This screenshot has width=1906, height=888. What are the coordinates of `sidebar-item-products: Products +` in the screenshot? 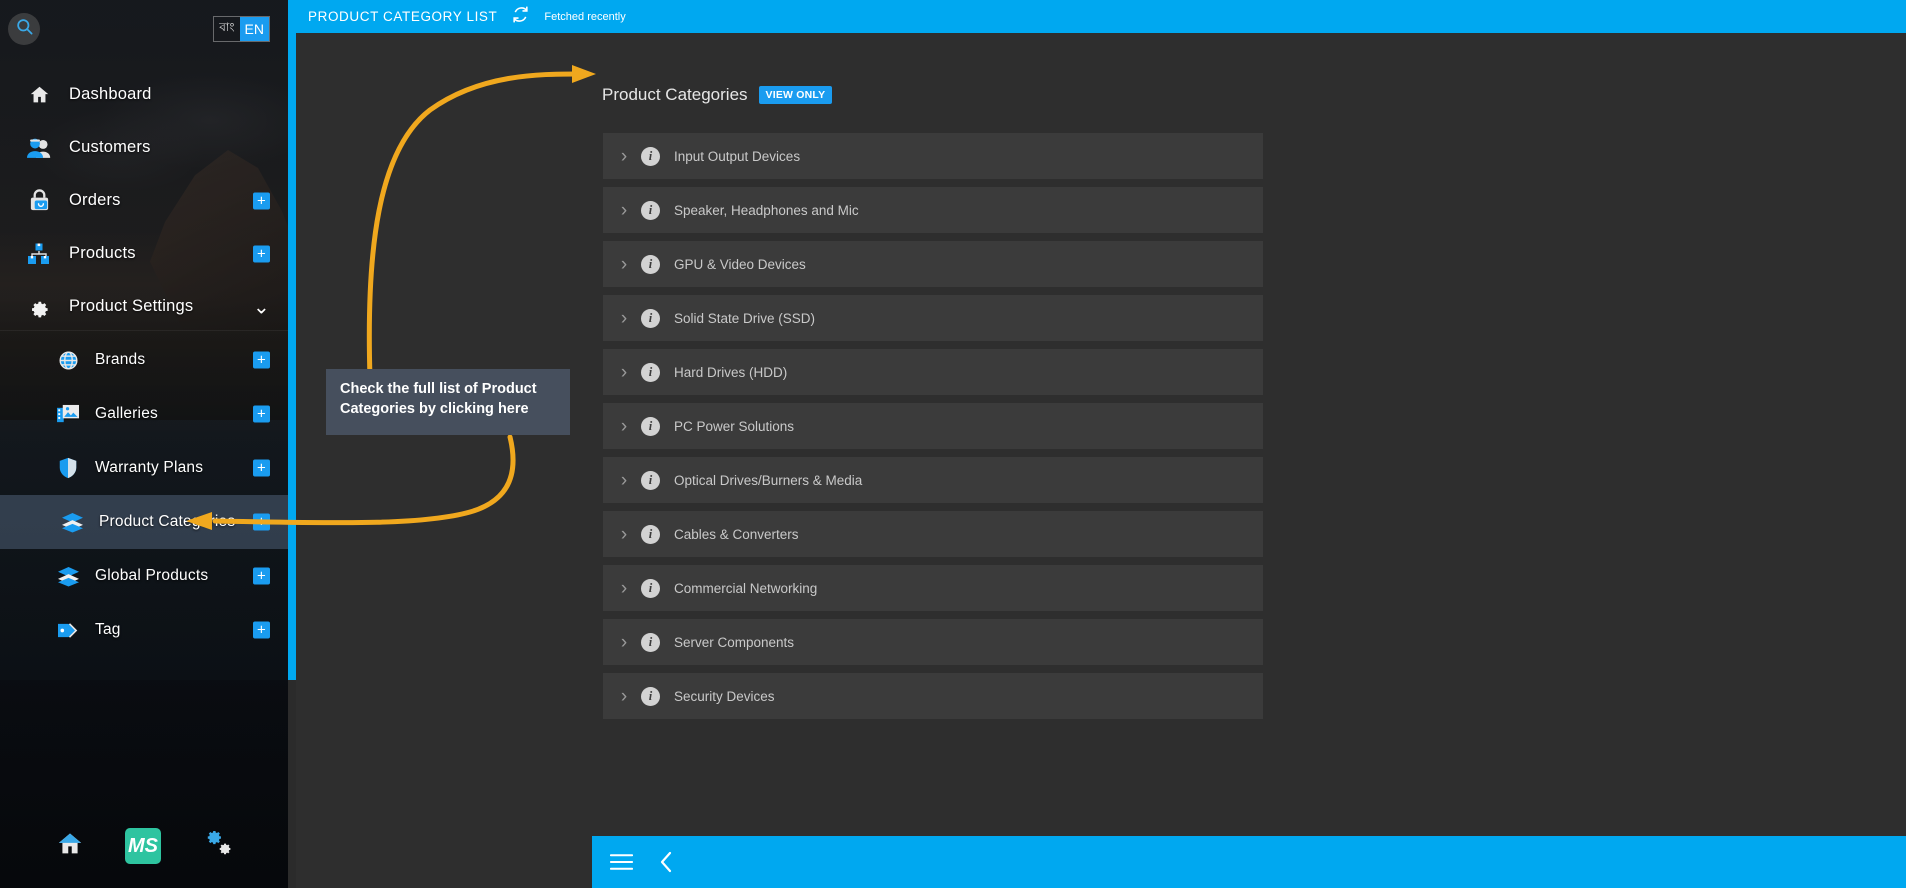 It's located at (144, 253).